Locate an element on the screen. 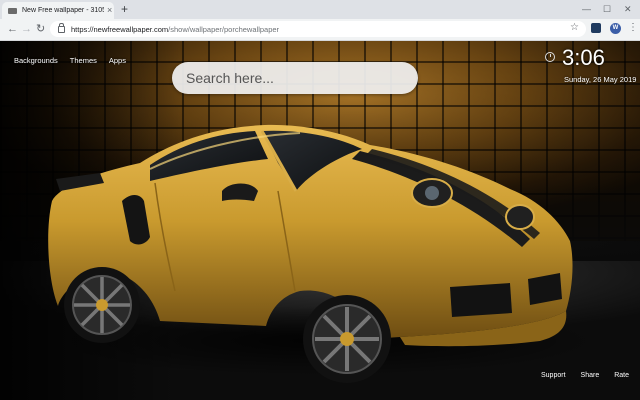 The height and width of the screenshot is (400, 640). back-arrow-icon: ← is located at coordinates (12, 29).